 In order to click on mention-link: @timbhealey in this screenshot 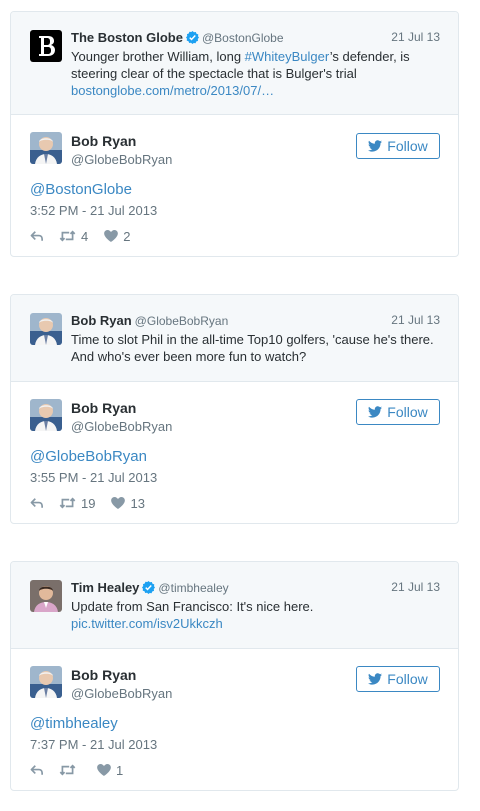, I will do `click(74, 723)`.